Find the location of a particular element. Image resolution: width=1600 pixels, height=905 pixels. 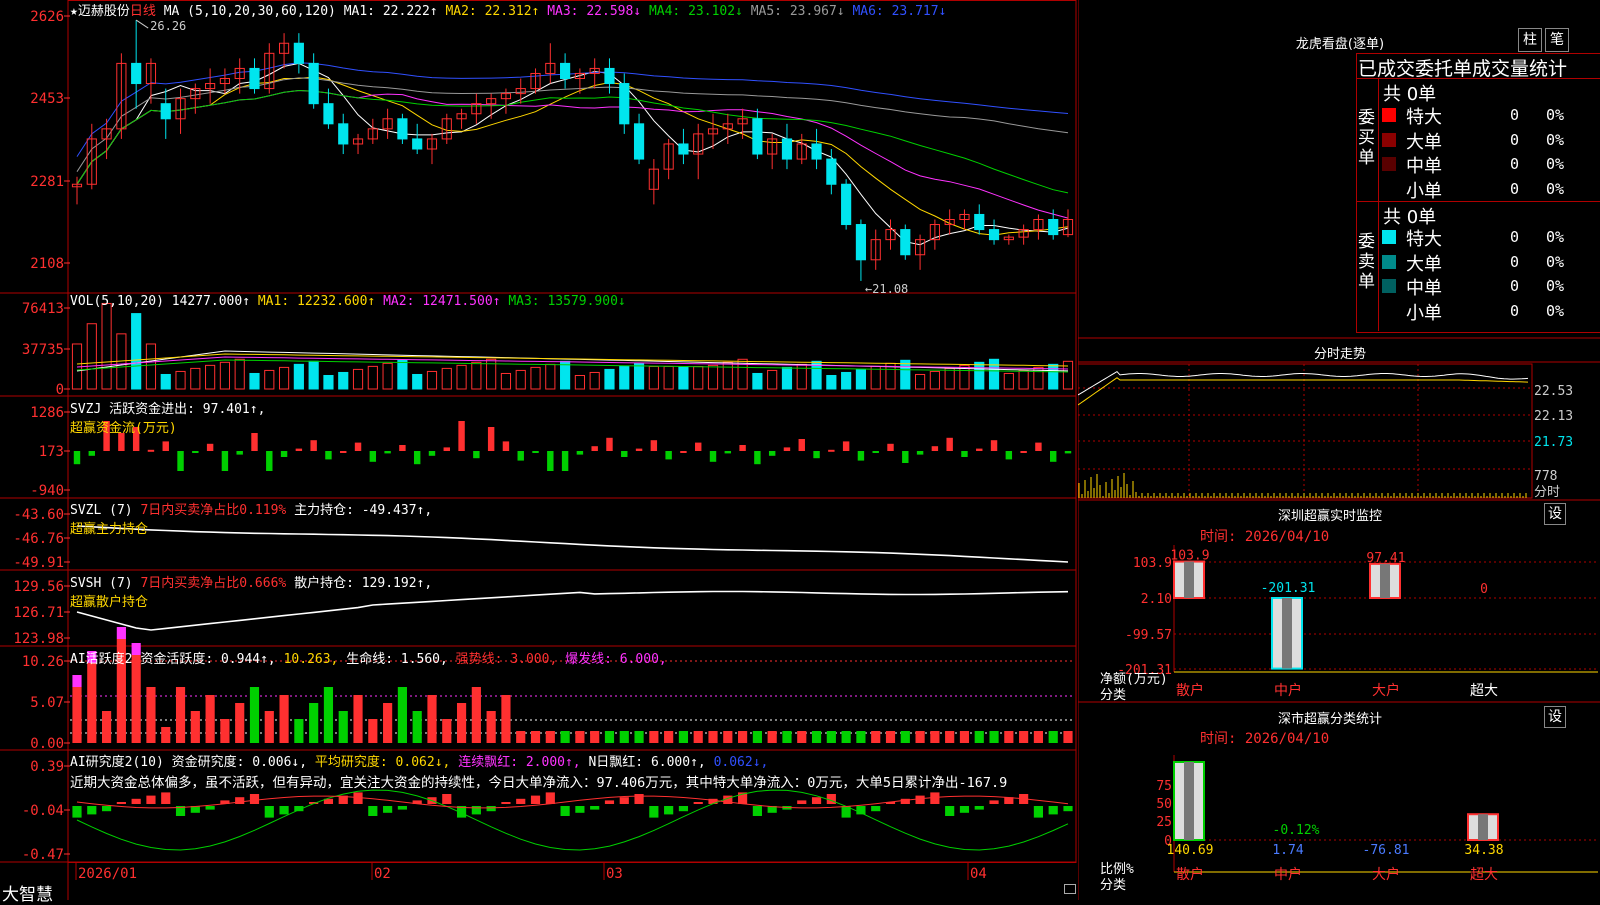

axis-tick-label: 37735 is located at coordinates (43, 350).